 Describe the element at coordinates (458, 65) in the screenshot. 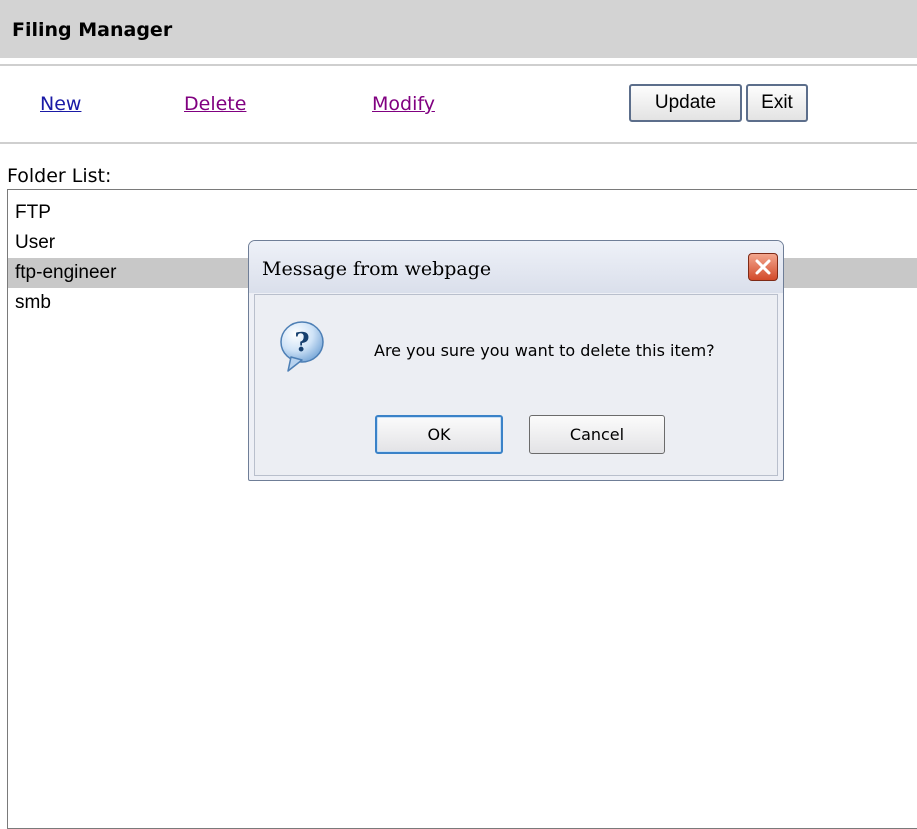

I see `header-divider` at that location.